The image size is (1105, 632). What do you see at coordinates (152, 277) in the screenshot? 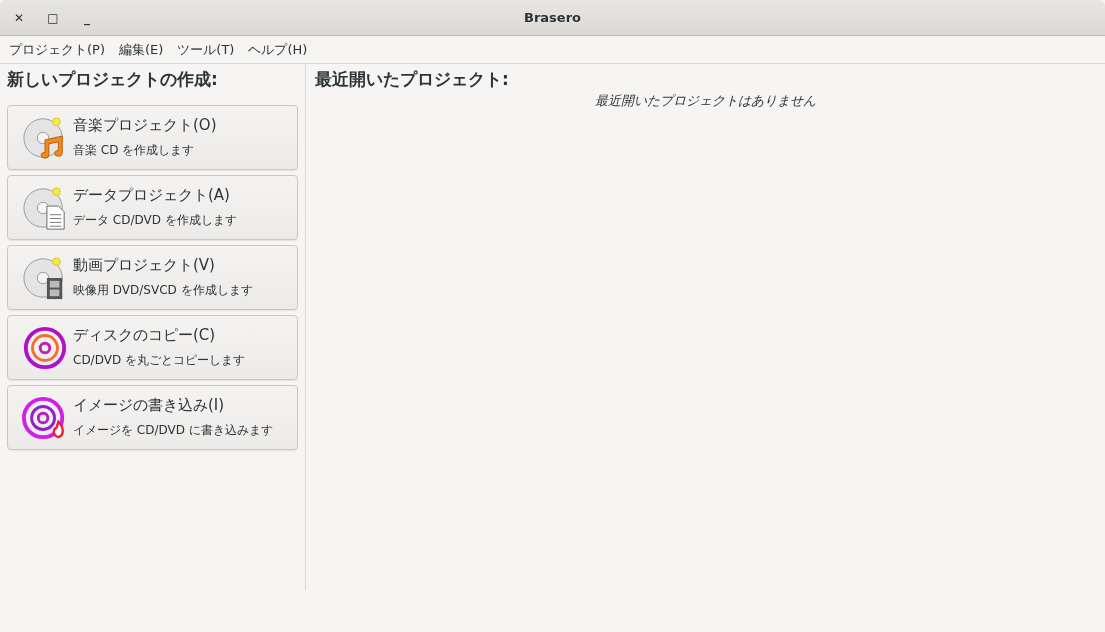
I see `project-button: 動画プロジェクト(V) 映像用 DVD/SVCD を作成します` at bounding box center [152, 277].